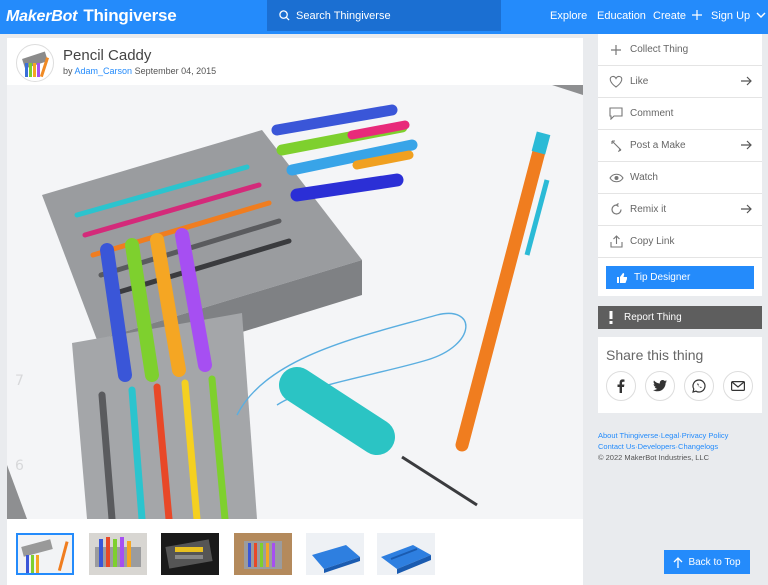 Image resolution: width=768 pixels, height=585 pixels. What do you see at coordinates (680, 210) in the screenshot?
I see `remix-it-action: Remix it` at bounding box center [680, 210].